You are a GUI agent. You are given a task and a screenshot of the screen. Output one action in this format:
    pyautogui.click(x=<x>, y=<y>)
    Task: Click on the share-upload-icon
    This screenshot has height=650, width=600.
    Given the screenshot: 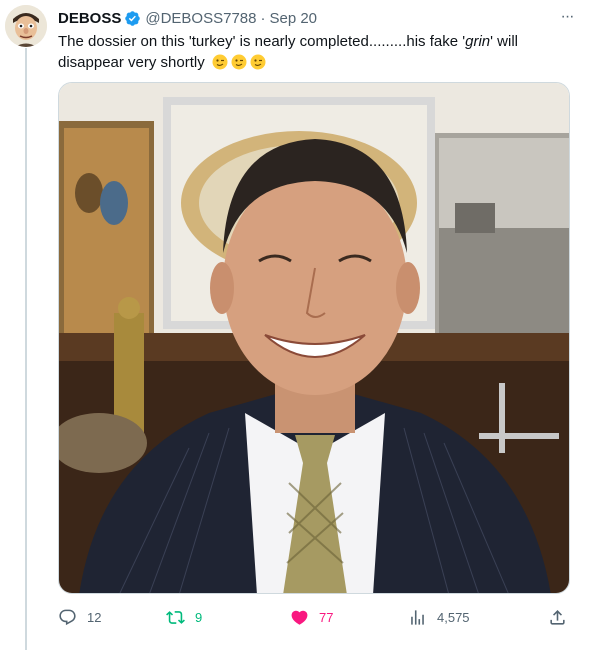 What is the action you would take?
    pyautogui.click(x=557, y=617)
    